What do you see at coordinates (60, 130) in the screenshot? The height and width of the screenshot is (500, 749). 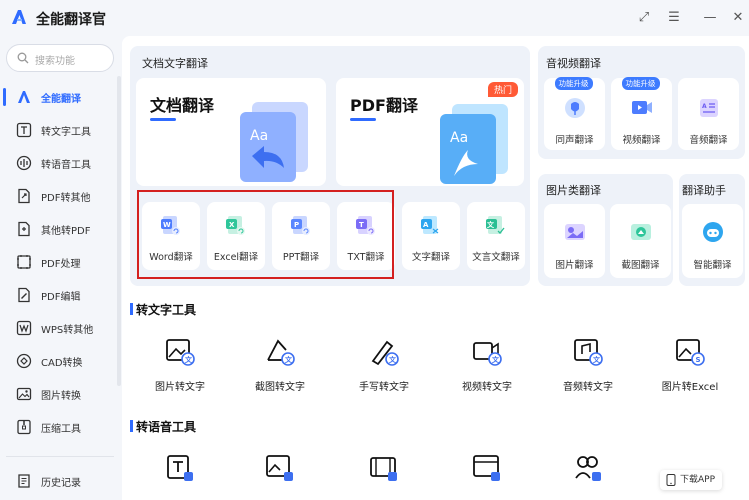 I see `sidebar-item-to-text: 转文字工具` at bounding box center [60, 130].